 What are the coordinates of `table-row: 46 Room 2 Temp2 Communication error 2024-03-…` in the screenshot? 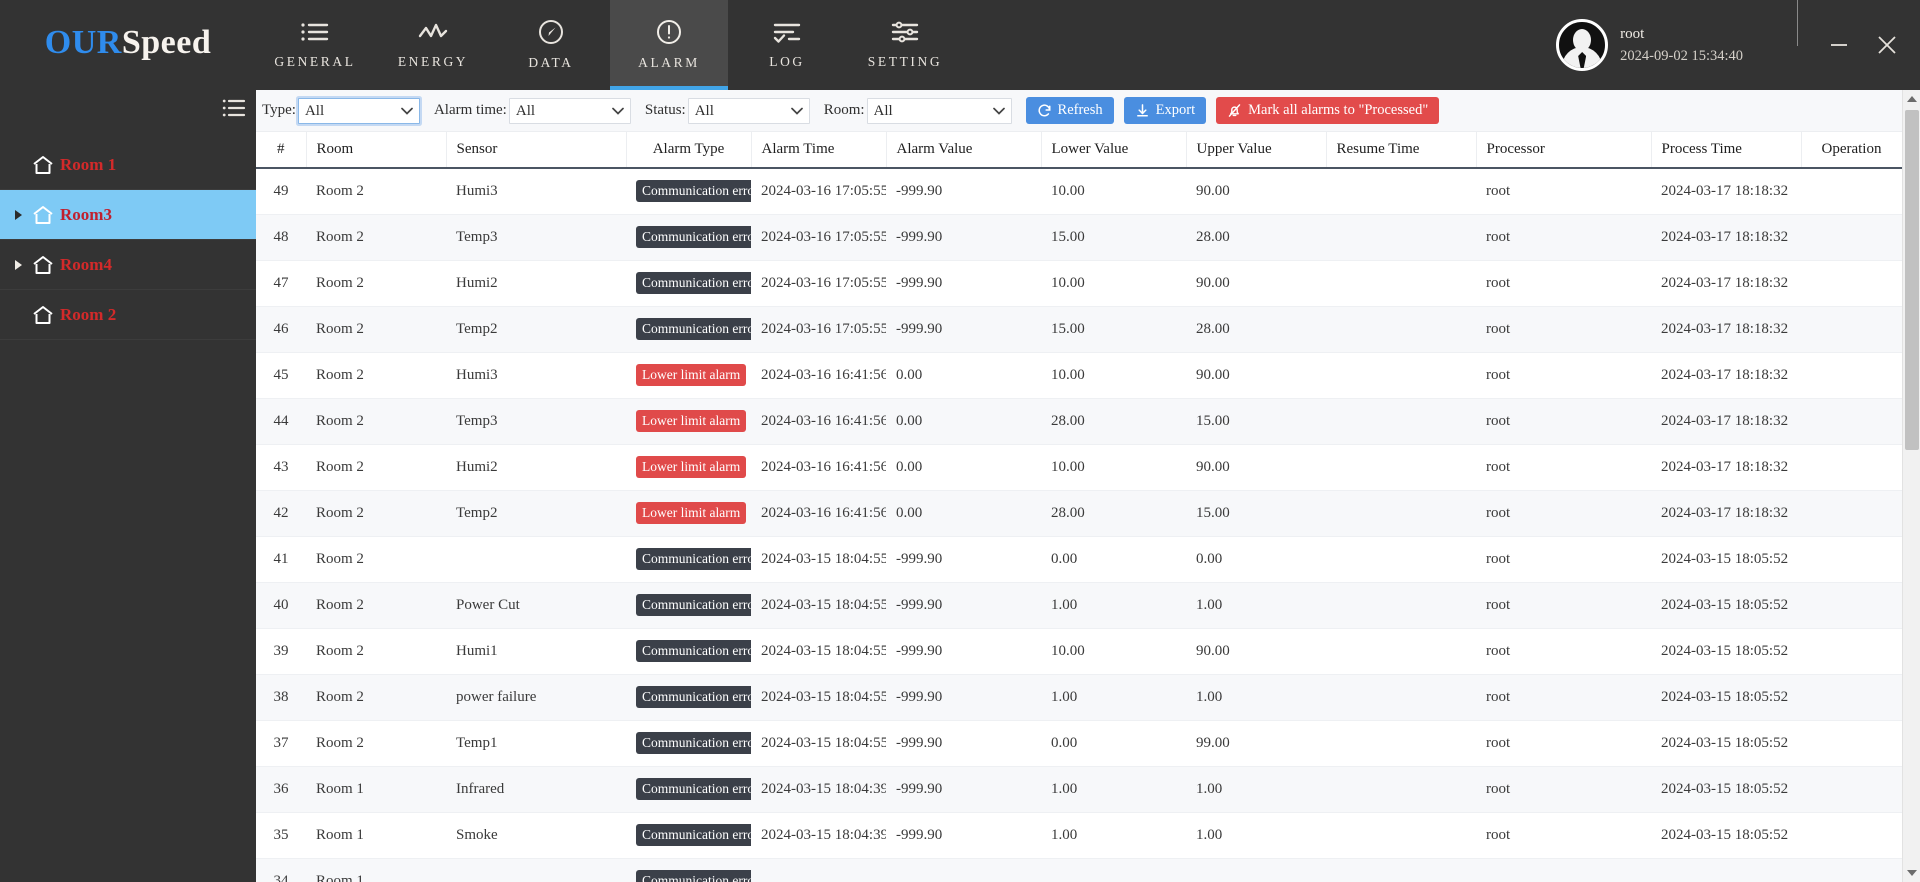 It's located at (1079, 329).